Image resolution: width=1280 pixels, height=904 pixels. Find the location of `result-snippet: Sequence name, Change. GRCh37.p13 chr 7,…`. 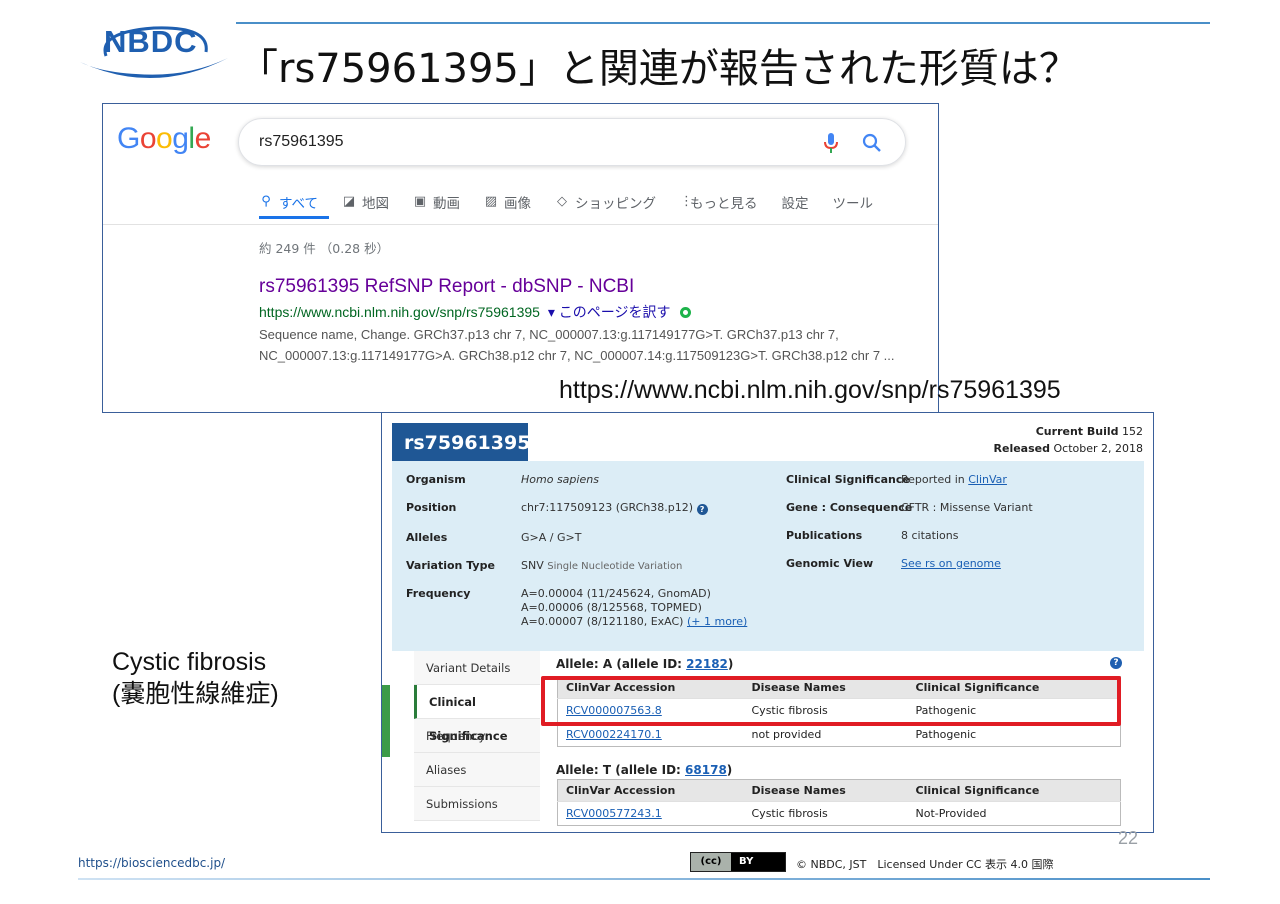

result-snippet: Sequence name, Change. GRCh37.p13 chr 7,… is located at coordinates (577, 345).